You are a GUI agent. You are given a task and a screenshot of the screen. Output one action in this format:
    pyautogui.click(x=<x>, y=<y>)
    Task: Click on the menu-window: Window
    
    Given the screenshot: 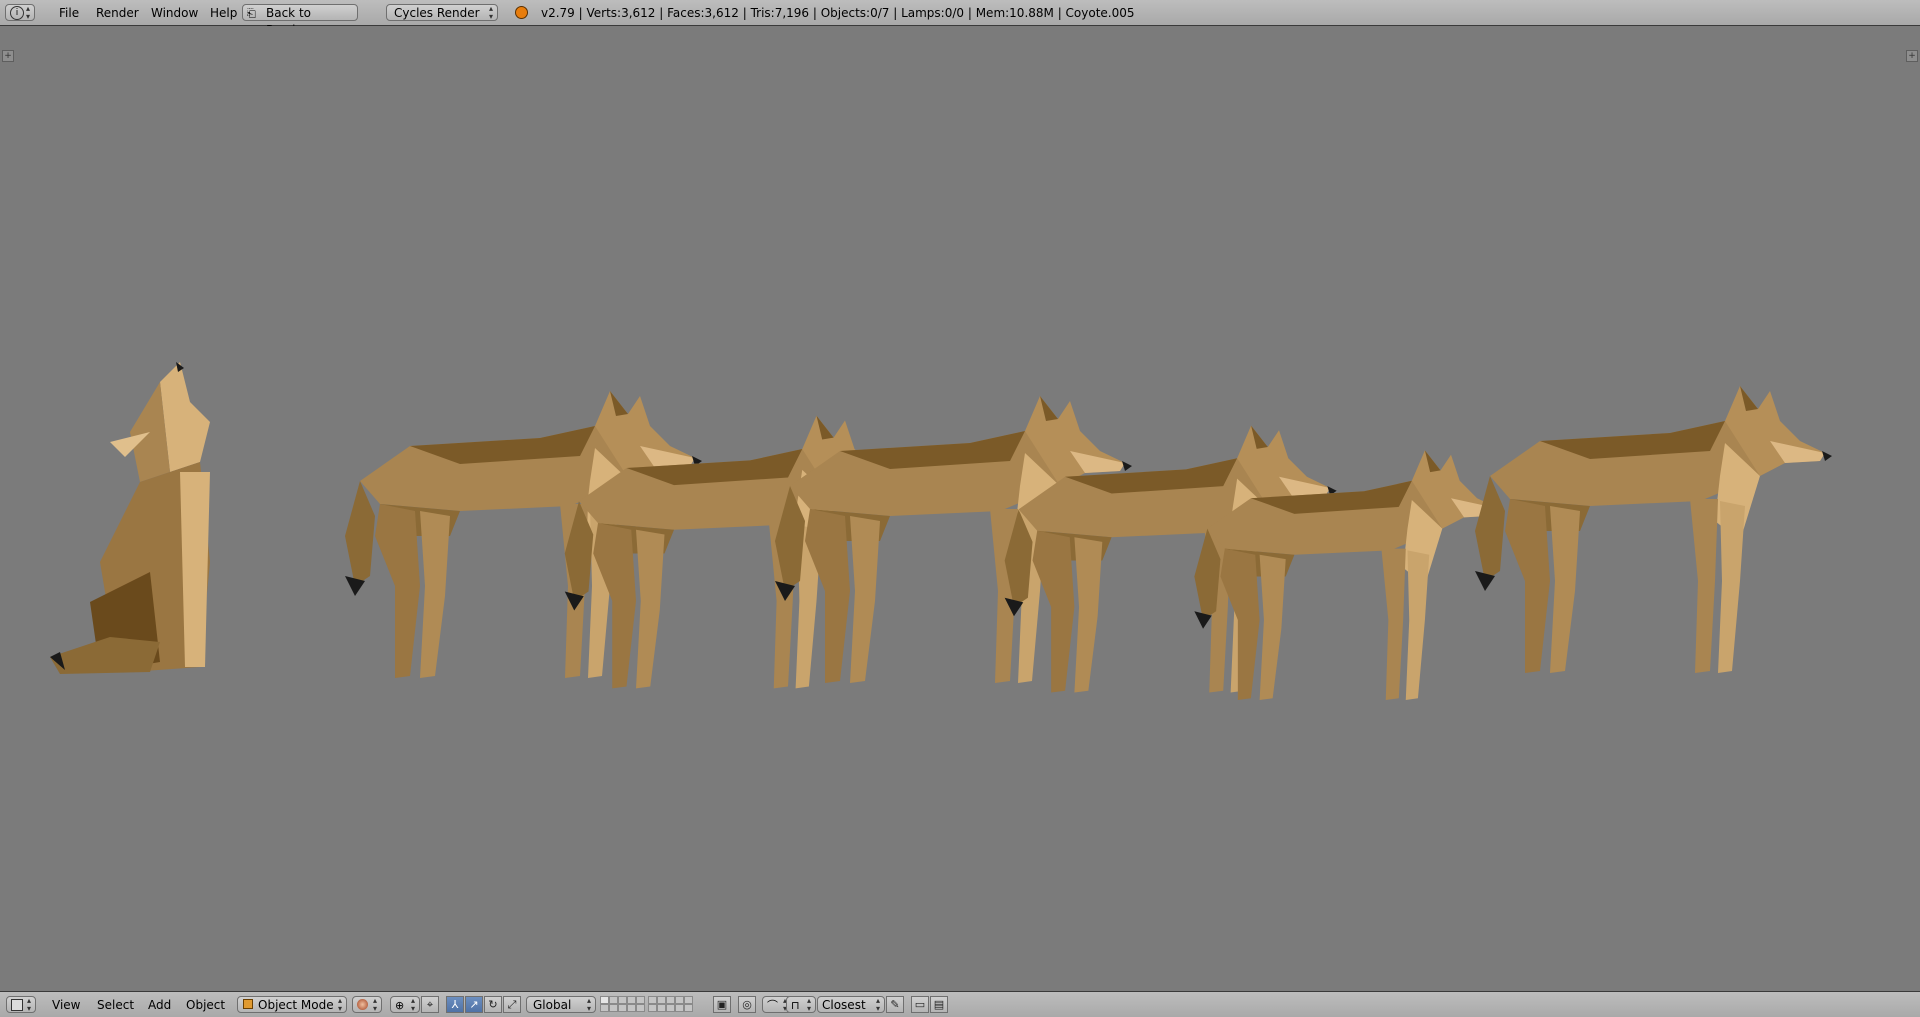 What is the action you would take?
    pyautogui.click(x=174, y=13)
    